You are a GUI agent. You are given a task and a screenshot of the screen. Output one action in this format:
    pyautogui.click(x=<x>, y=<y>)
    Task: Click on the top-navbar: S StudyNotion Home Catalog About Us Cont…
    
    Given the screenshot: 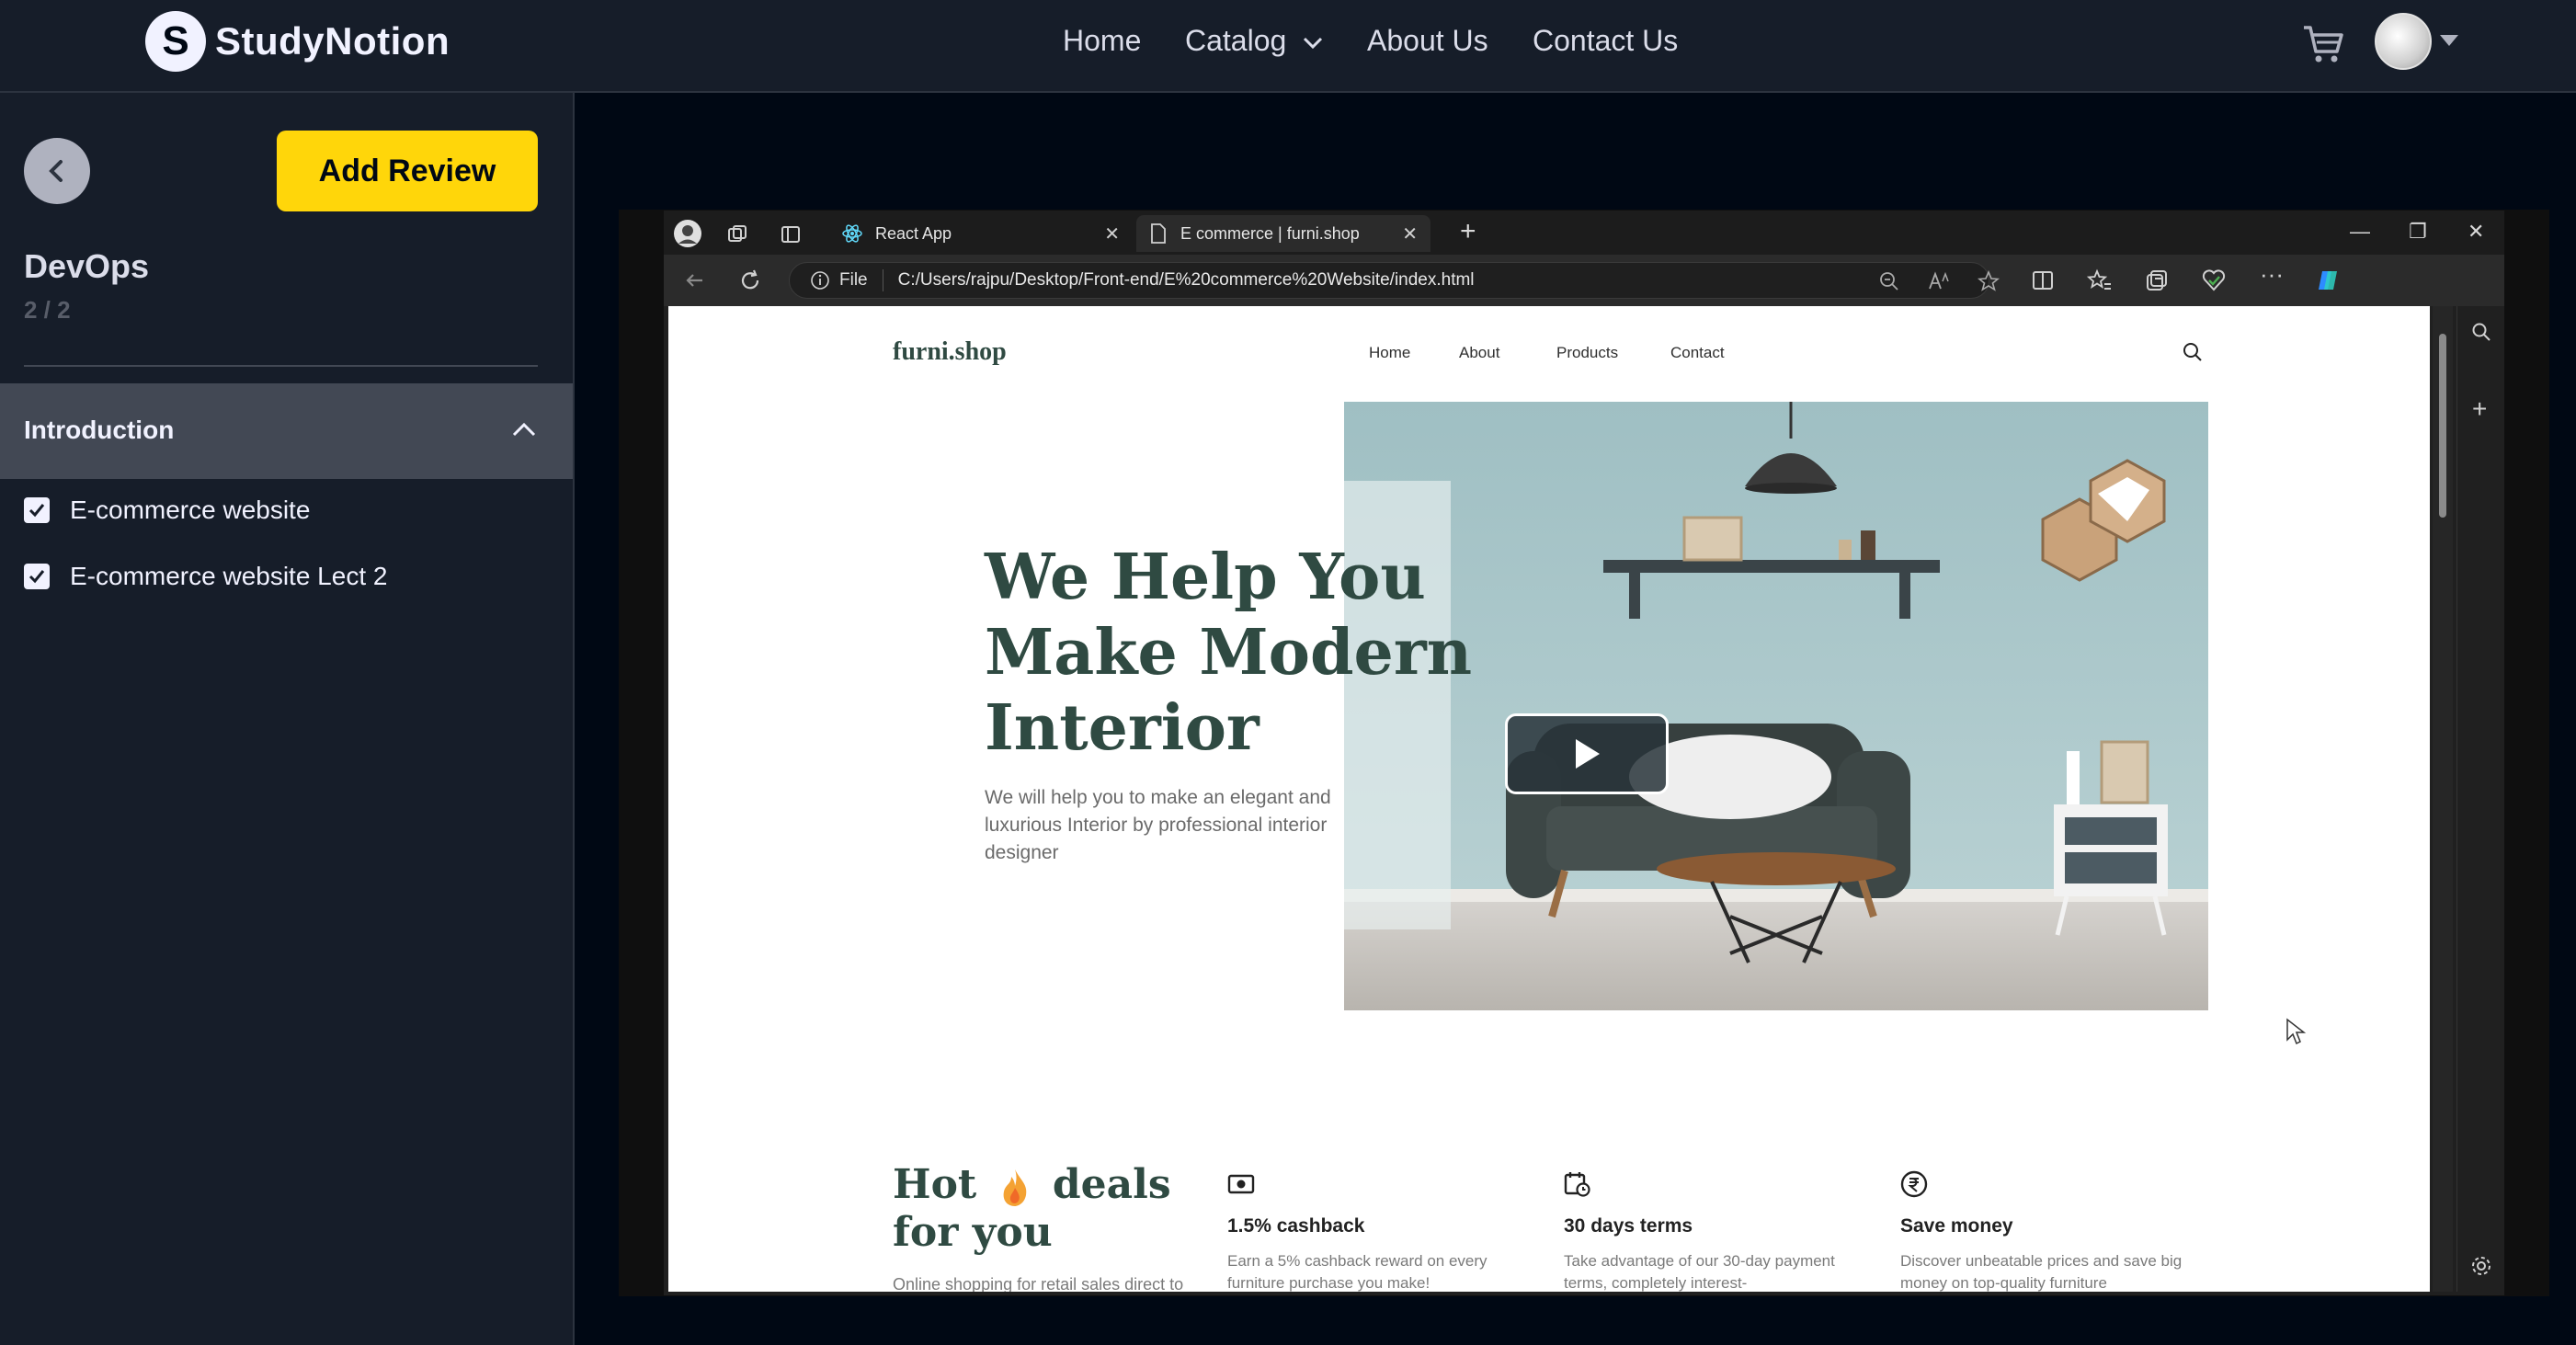 What is the action you would take?
    pyautogui.click(x=1288, y=47)
    